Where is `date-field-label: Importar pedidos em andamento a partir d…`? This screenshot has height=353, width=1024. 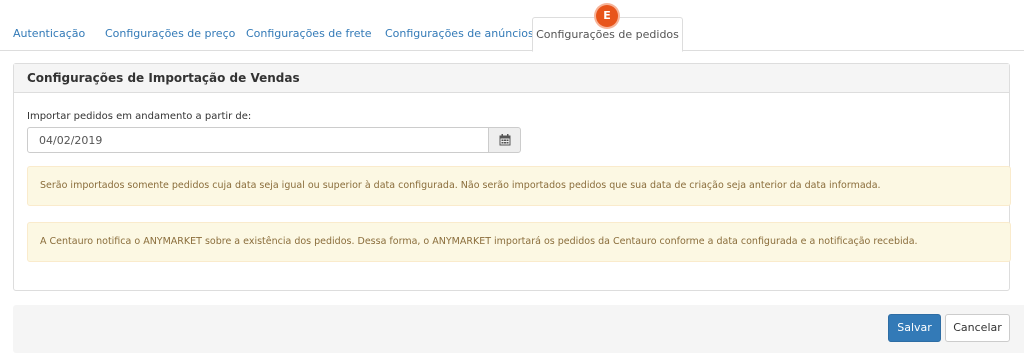 date-field-label: Importar pedidos em andamento a partir d… is located at coordinates (139, 116).